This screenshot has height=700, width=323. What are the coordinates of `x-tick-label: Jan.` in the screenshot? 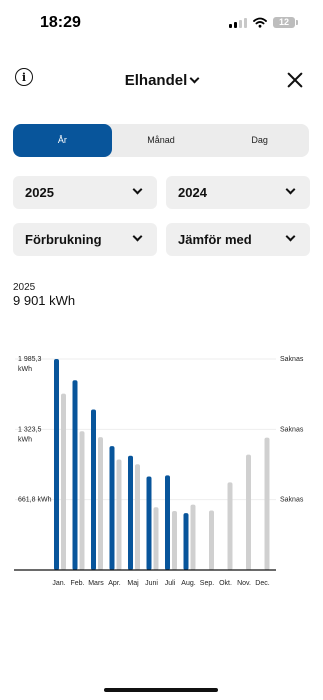 It's located at (58, 583).